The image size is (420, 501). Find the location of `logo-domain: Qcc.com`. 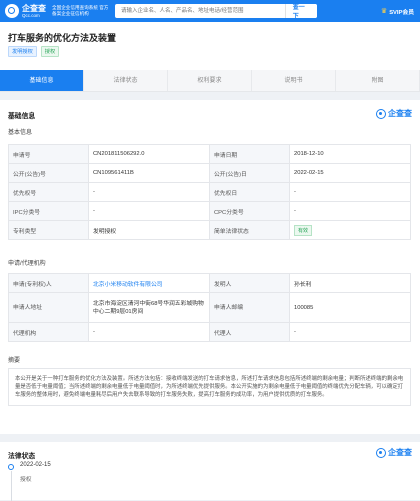

logo-domain: Qcc.com is located at coordinates (31, 15).